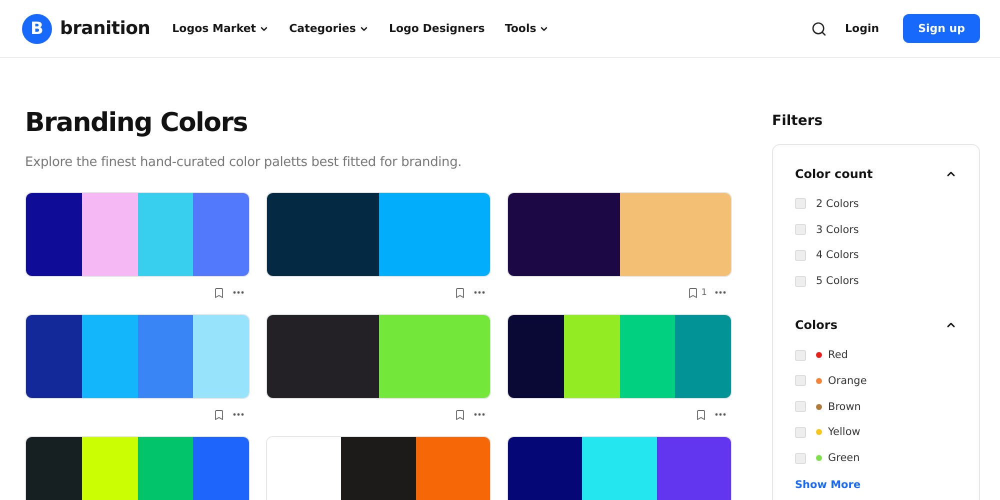  Describe the element at coordinates (527, 28) in the screenshot. I see `nav-link: Tools` at that location.